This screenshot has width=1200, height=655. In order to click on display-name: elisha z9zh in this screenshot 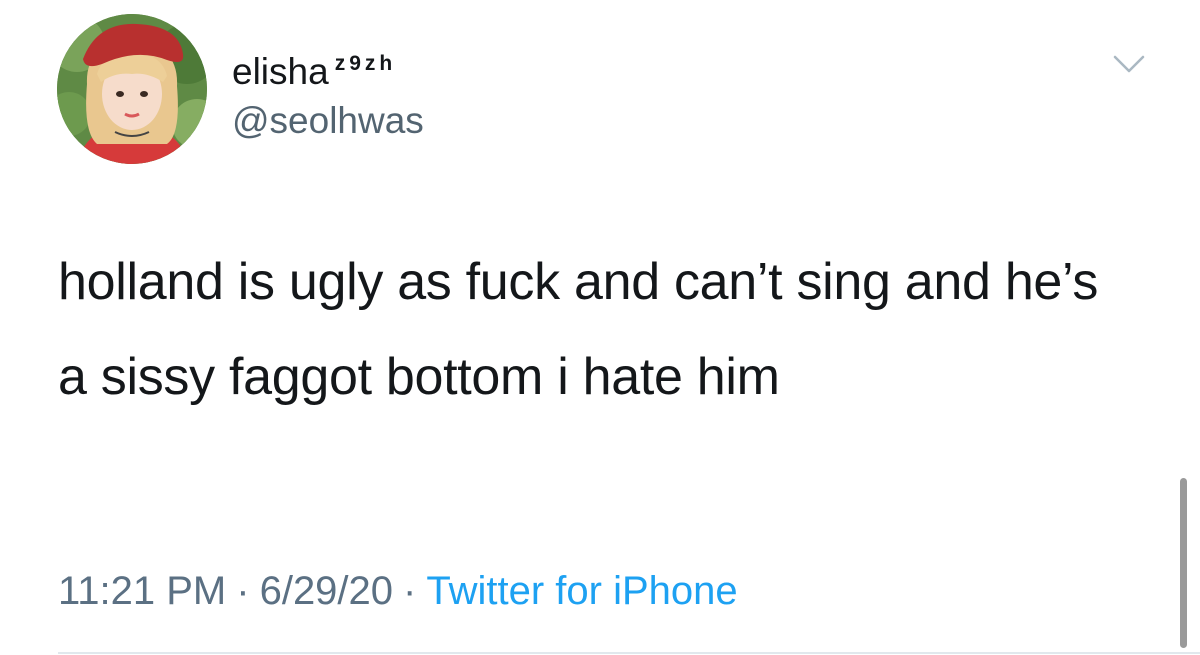, I will do `click(328, 68)`.